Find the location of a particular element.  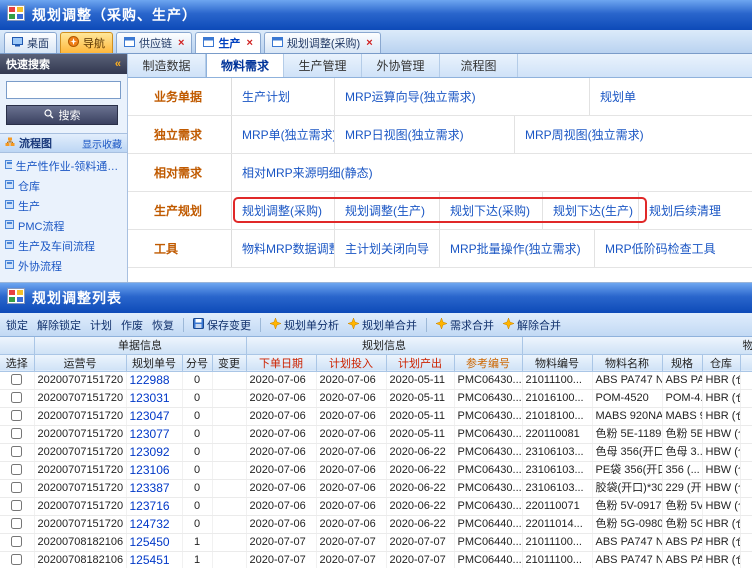

link-plan-cleanup: 规划后续清理 is located at coordinates (685, 210).